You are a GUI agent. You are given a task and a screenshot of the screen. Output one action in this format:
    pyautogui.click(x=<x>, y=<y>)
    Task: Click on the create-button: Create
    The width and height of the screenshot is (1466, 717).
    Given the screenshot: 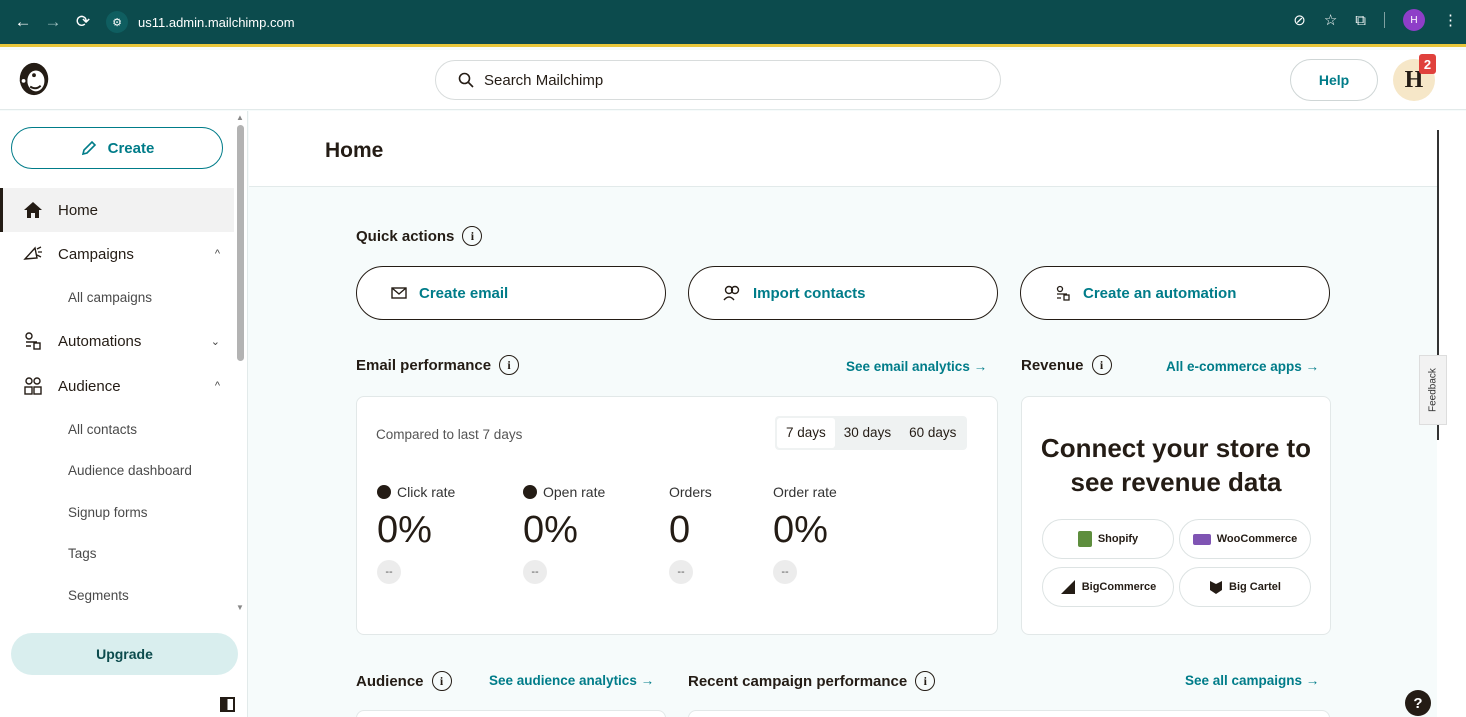 What is the action you would take?
    pyautogui.click(x=117, y=148)
    